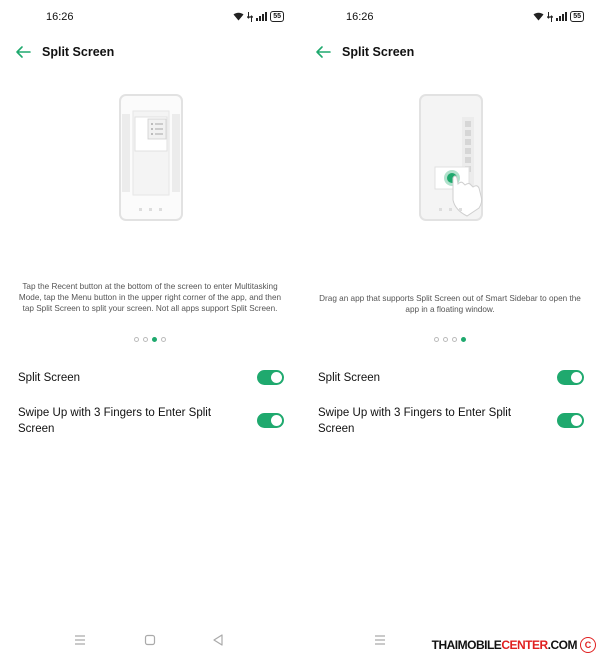  What do you see at coordinates (151, 157) in the screenshot?
I see `phone-recent-apps-illustration` at bounding box center [151, 157].